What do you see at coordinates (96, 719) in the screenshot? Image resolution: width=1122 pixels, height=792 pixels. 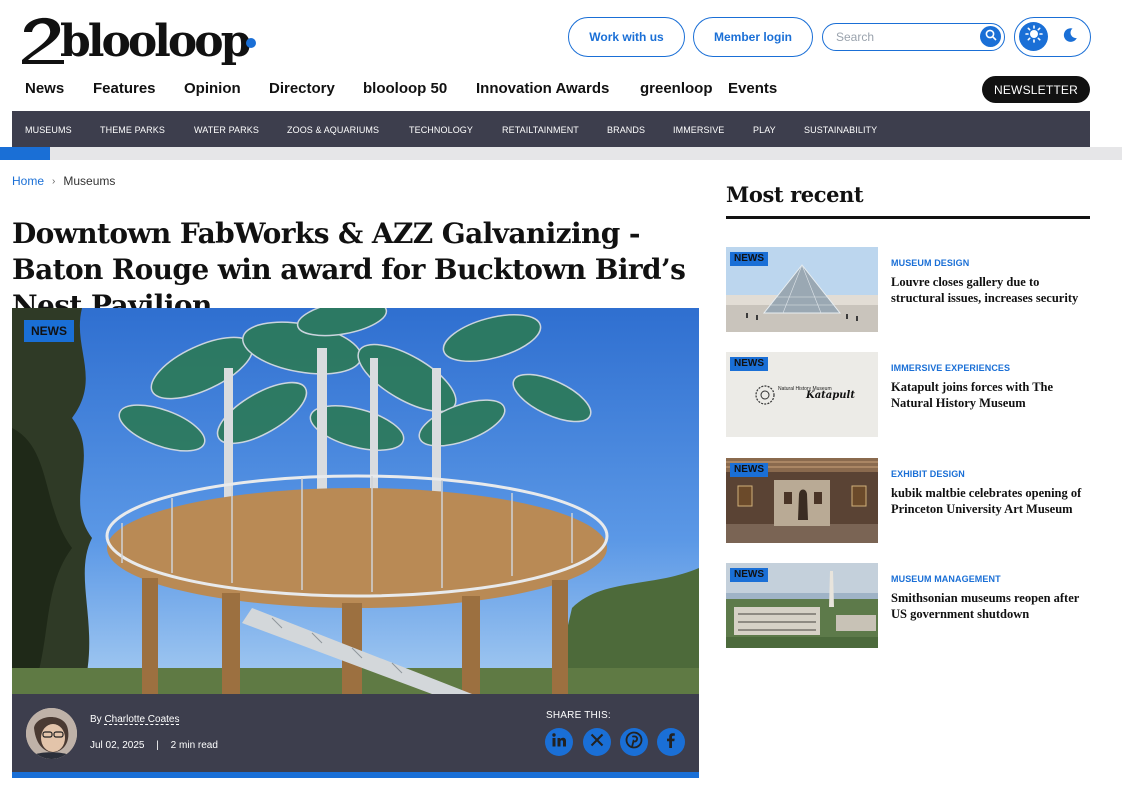 I see `by-prefix: By` at bounding box center [96, 719].